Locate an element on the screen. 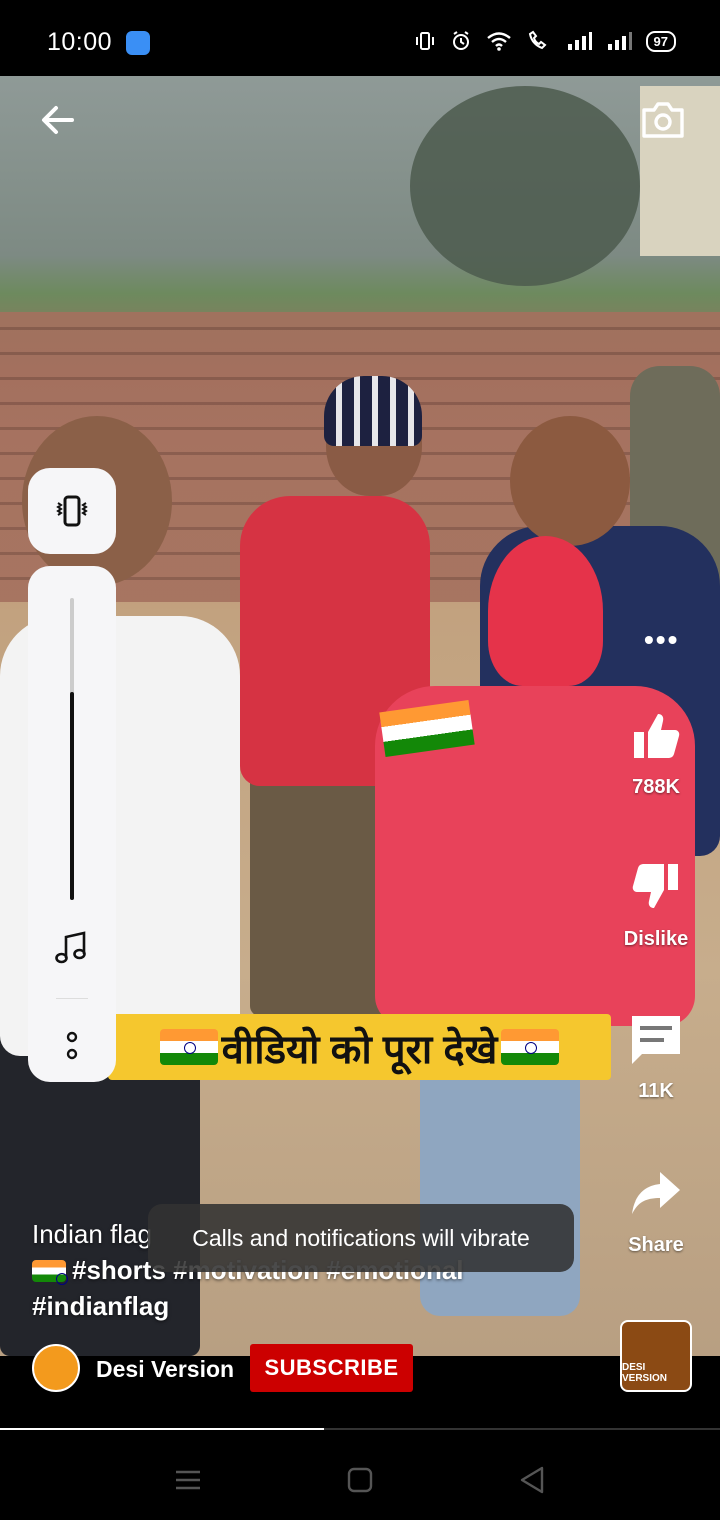 This screenshot has width=720, height=1520. playback-progress-bar is located at coordinates (360, 1429).